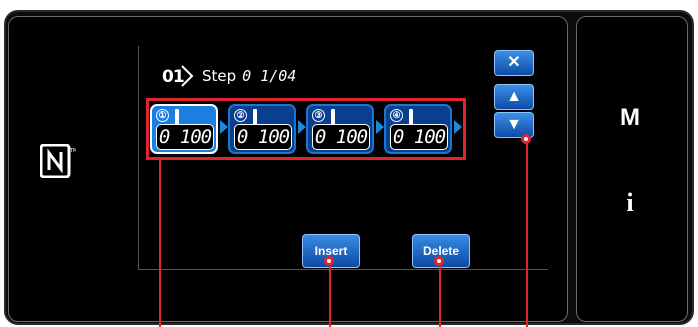 The width and height of the screenshot is (698, 327). I want to click on callout-line-insert, so click(330, 295).